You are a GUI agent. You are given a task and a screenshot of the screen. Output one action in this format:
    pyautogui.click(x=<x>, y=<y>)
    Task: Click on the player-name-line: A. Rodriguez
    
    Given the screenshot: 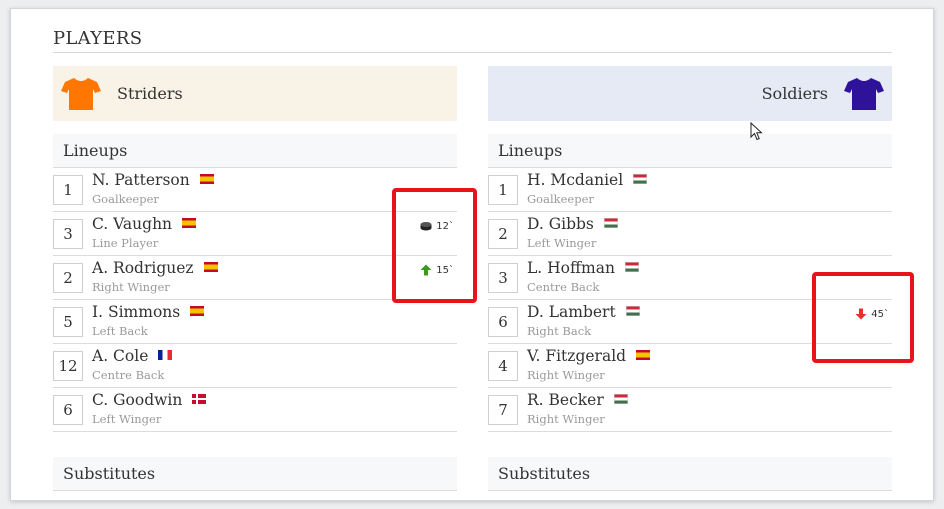 What is the action you would take?
    pyautogui.click(x=155, y=268)
    